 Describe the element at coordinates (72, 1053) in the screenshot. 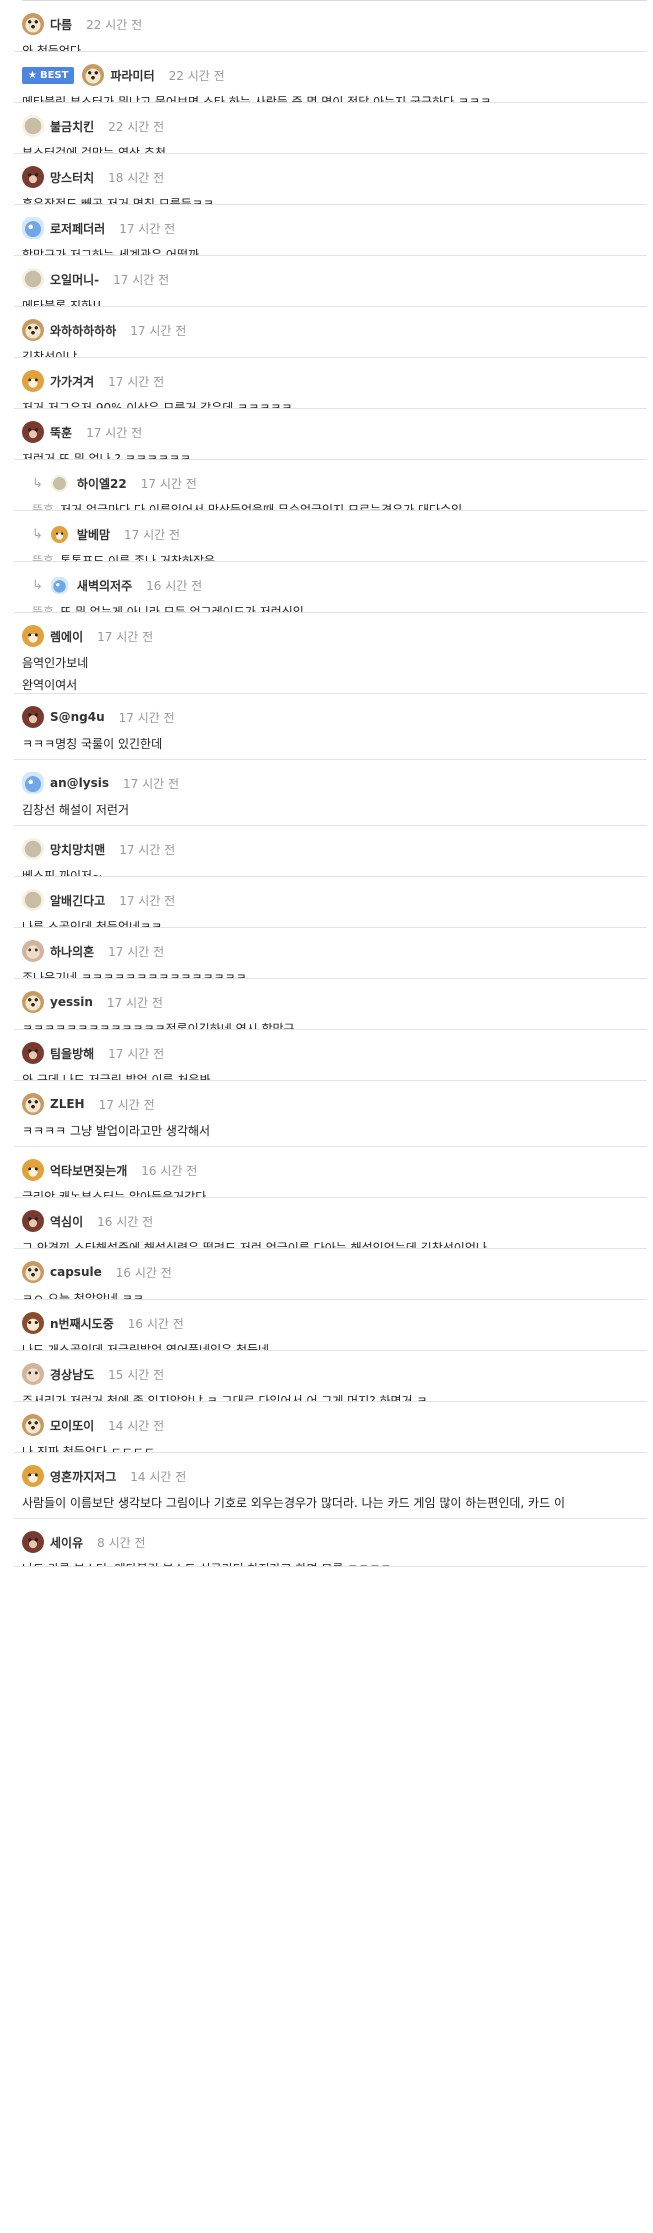

I see `nickname: 팀을방해` at that location.